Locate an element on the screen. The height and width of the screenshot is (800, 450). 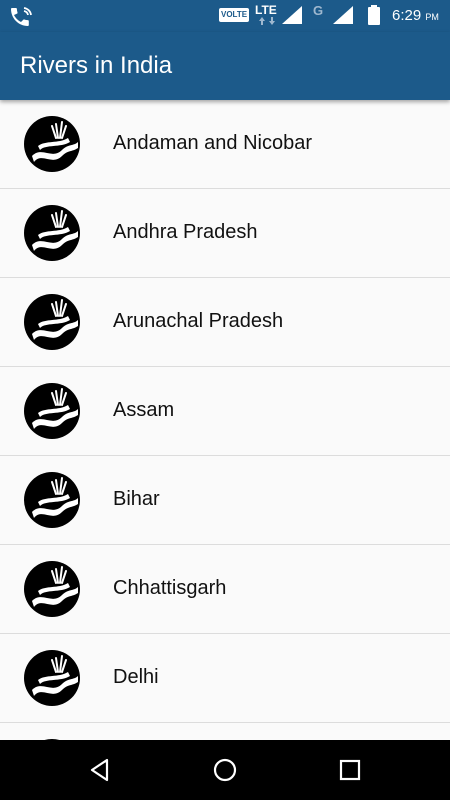
phone-wifi-icon is located at coordinates (21, 16).